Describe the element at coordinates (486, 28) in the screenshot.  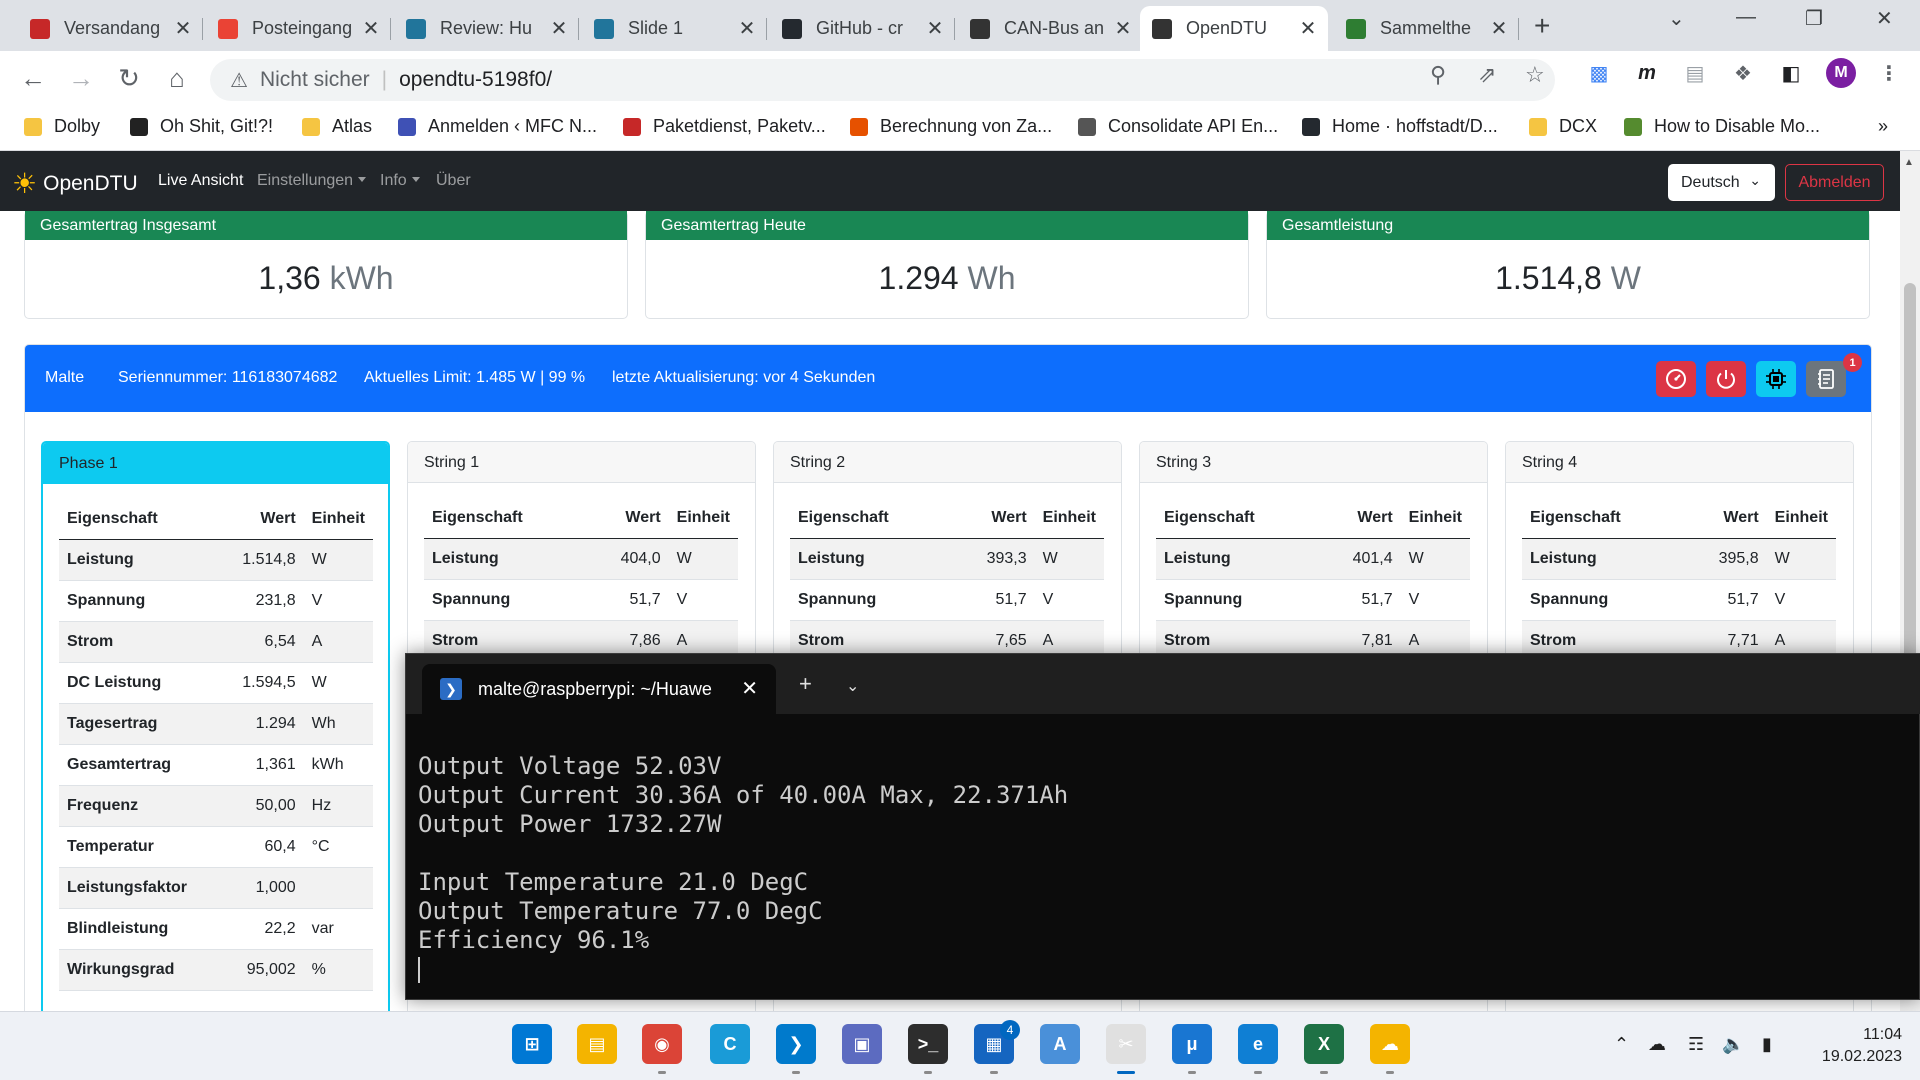
I see `browser-tab: Review: Hu ✕` at that location.